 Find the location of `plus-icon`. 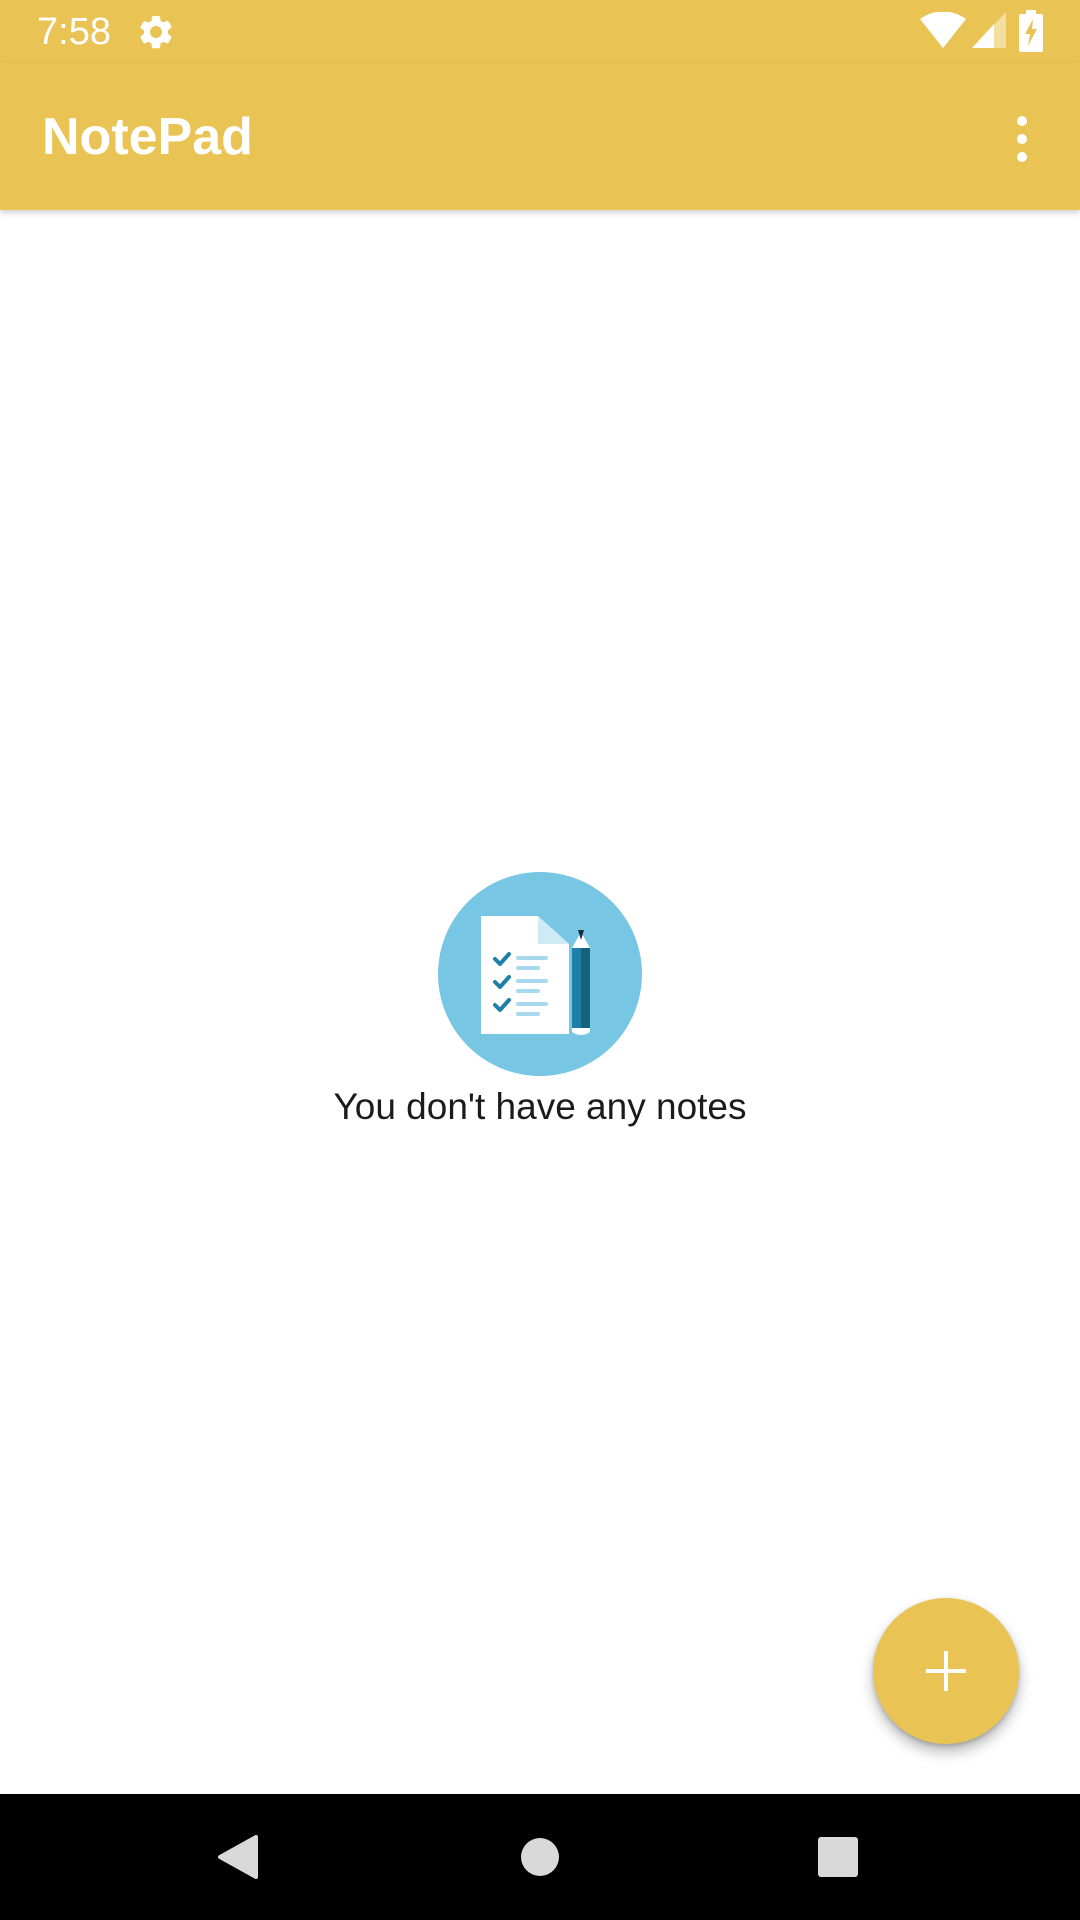

plus-icon is located at coordinates (946, 1671).